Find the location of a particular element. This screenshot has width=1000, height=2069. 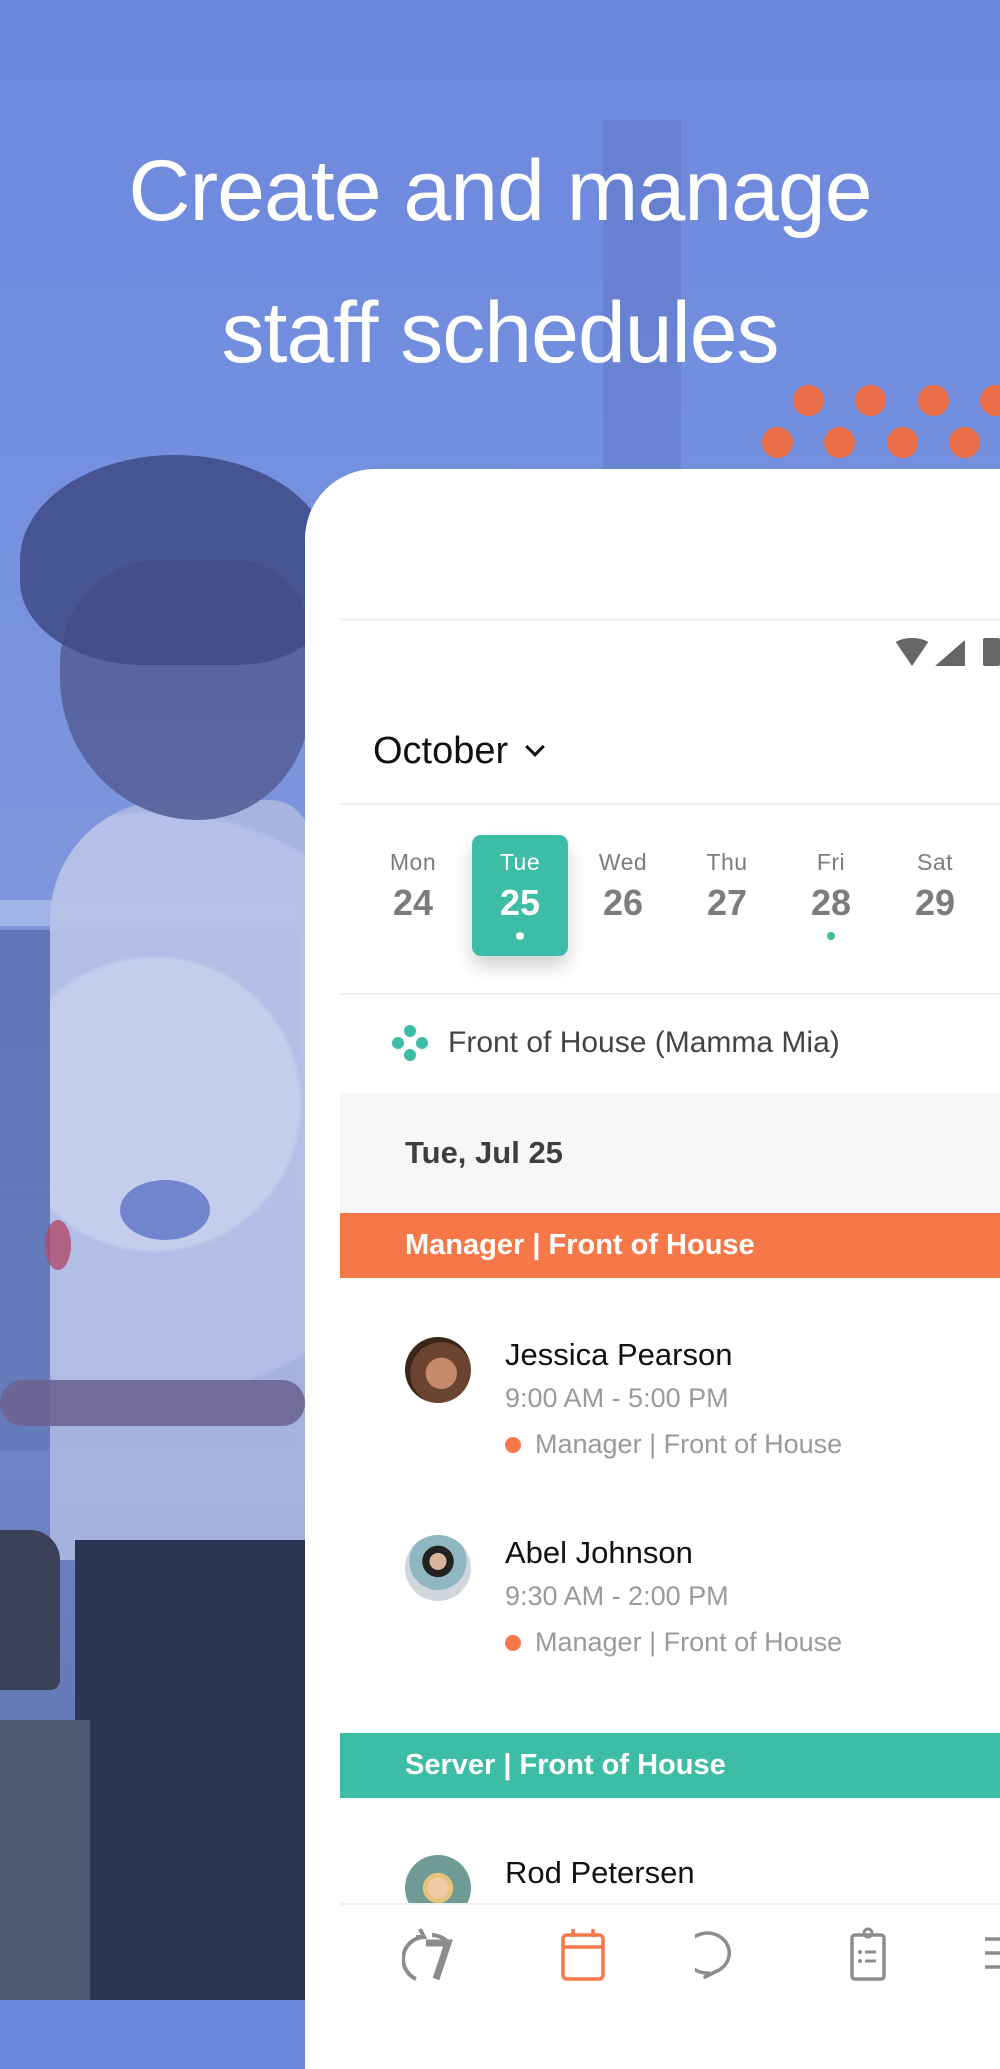

status-bar is located at coordinates (670, 653).